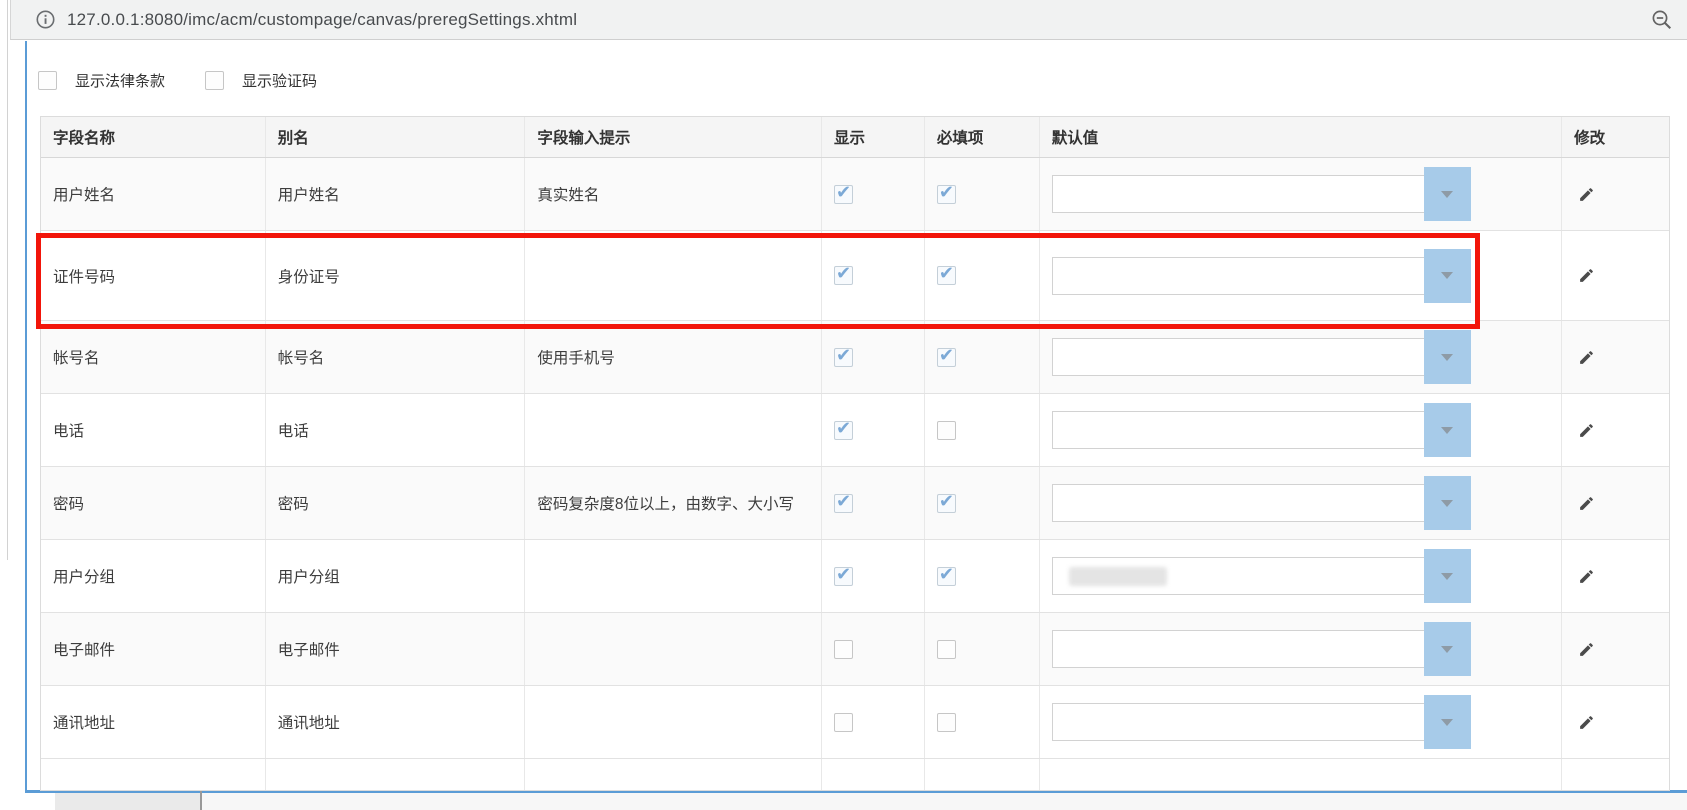  I want to click on field-name-cell: 用户姓名, so click(153, 194).